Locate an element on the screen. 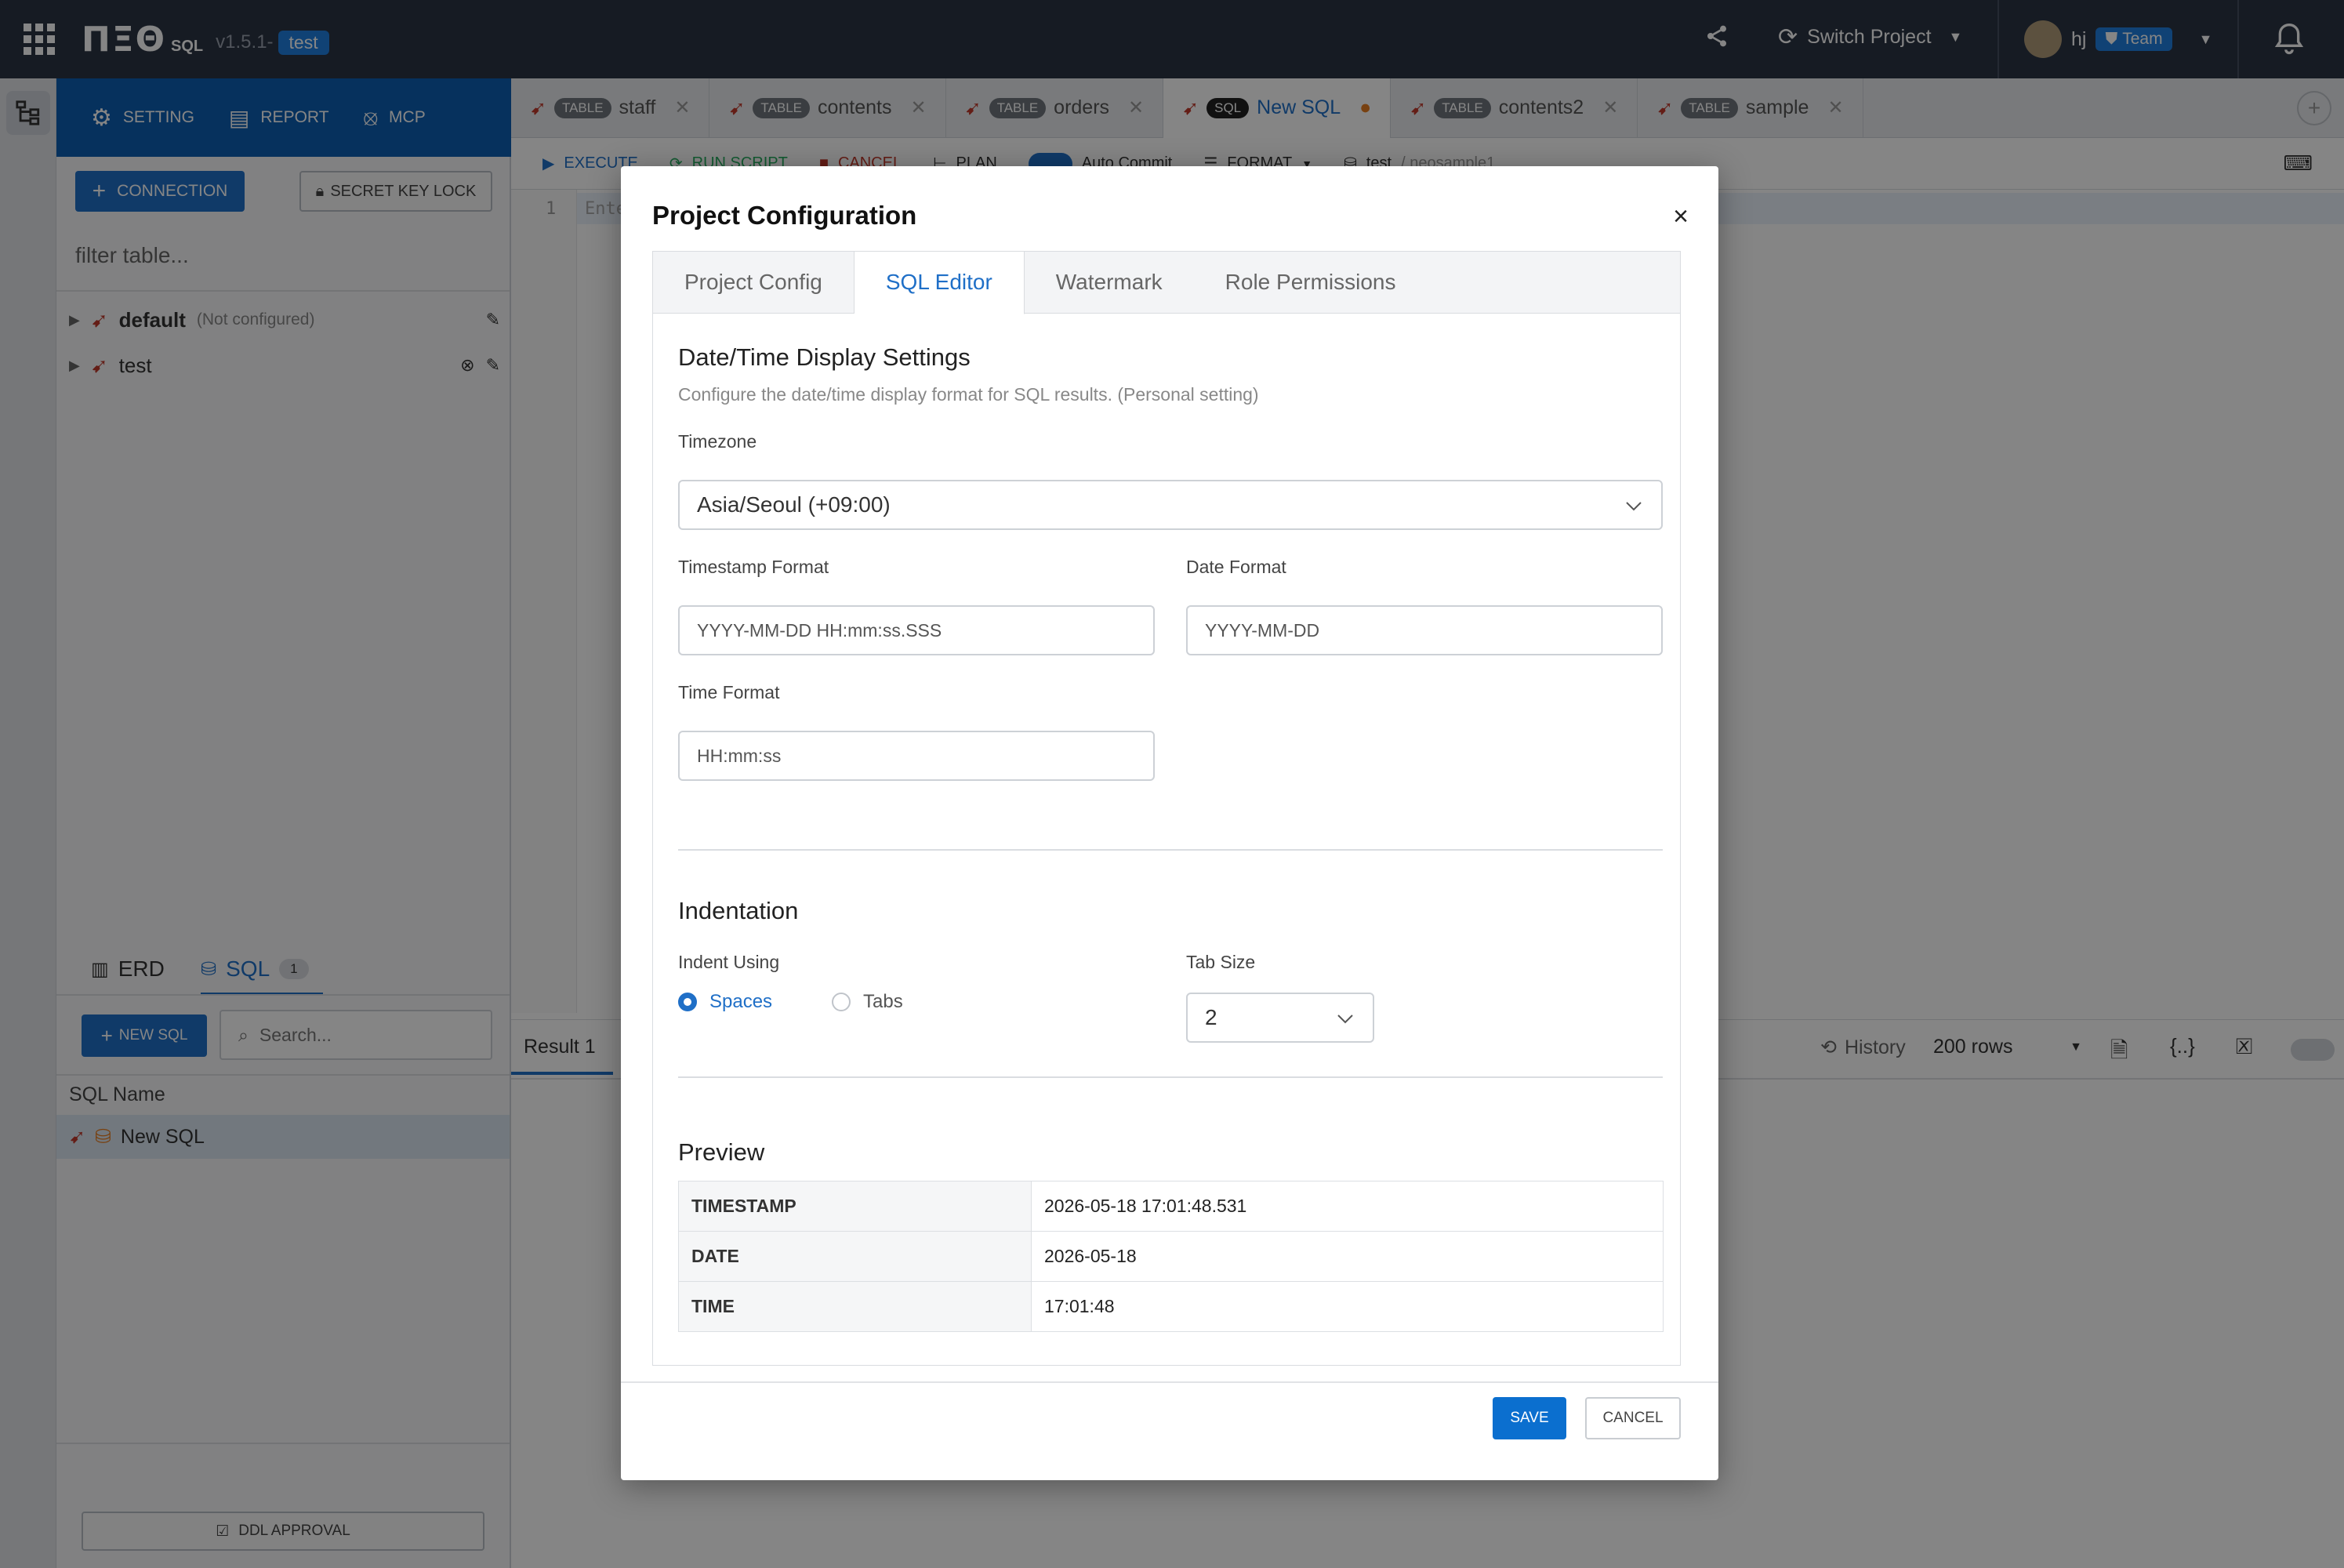 The height and width of the screenshot is (1568, 2344). tab-role-permissions: Role Permissions is located at coordinates (1311, 282).